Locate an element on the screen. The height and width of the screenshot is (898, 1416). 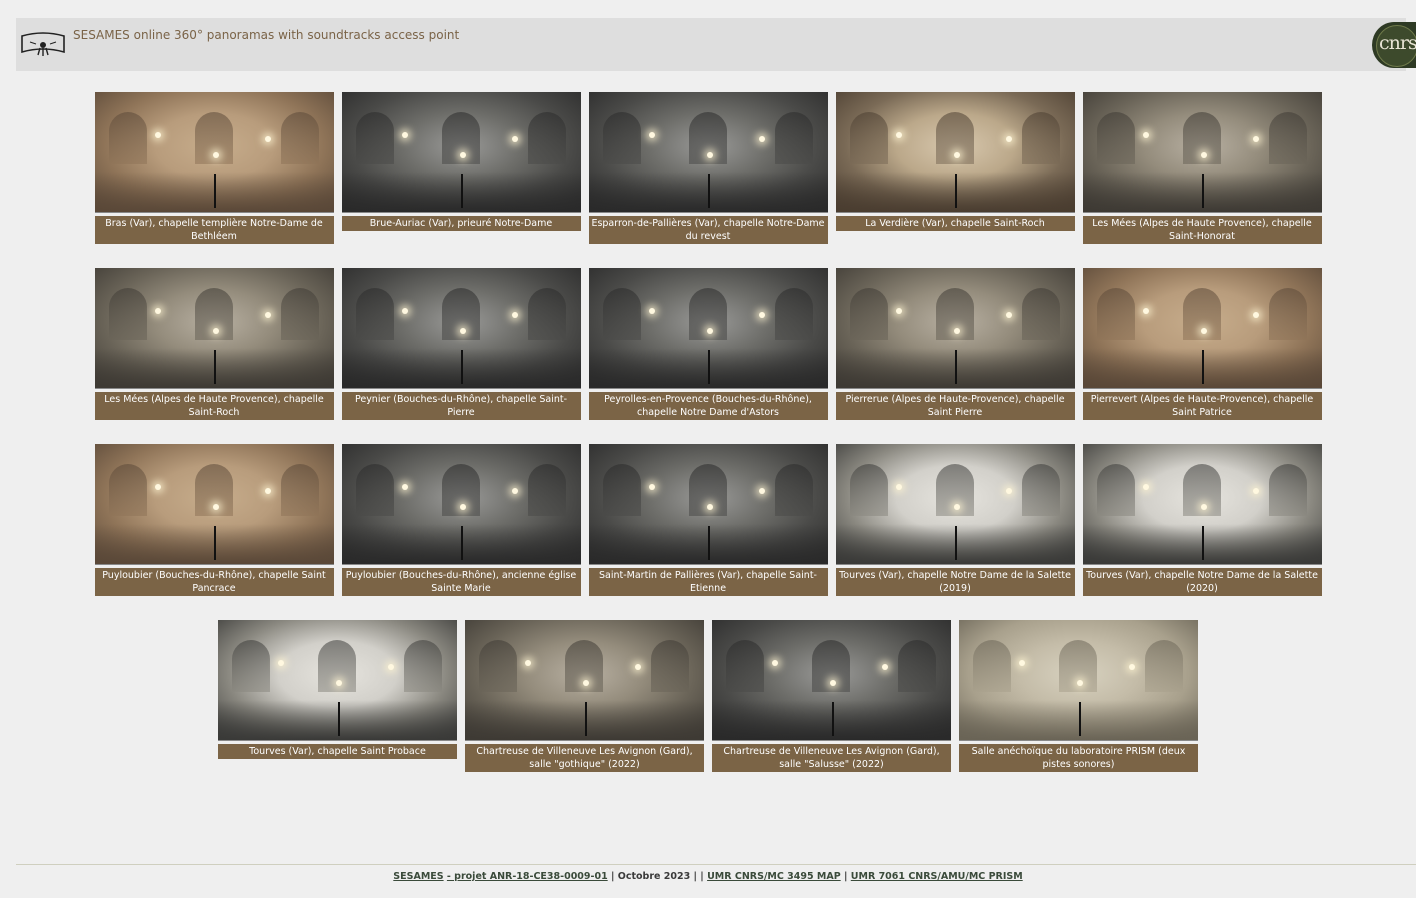
panorama-caption: Brue-Auriac (Var), prieuré Notre-Dame is located at coordinates (461, 223).